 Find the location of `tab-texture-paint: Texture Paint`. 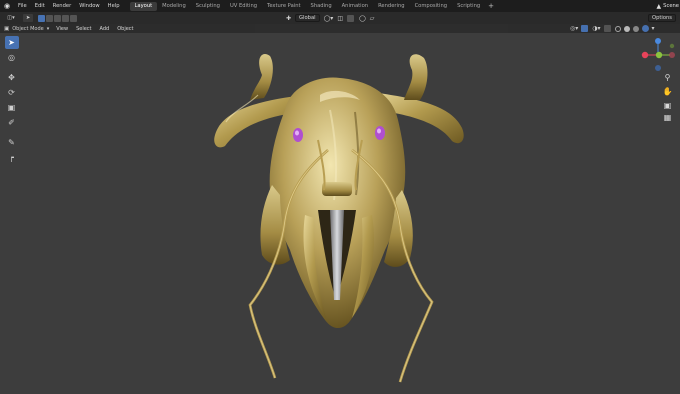

tab-texture-paint: Texture Paint is located at coordinates (283, 6).